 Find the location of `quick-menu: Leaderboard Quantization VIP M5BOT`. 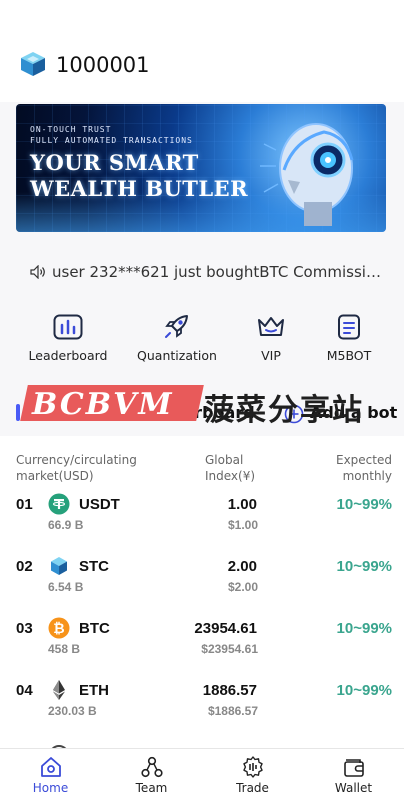

quick-menu: Leaderboard Quantization VIP M5BOT is located at coordinates (202, 342).